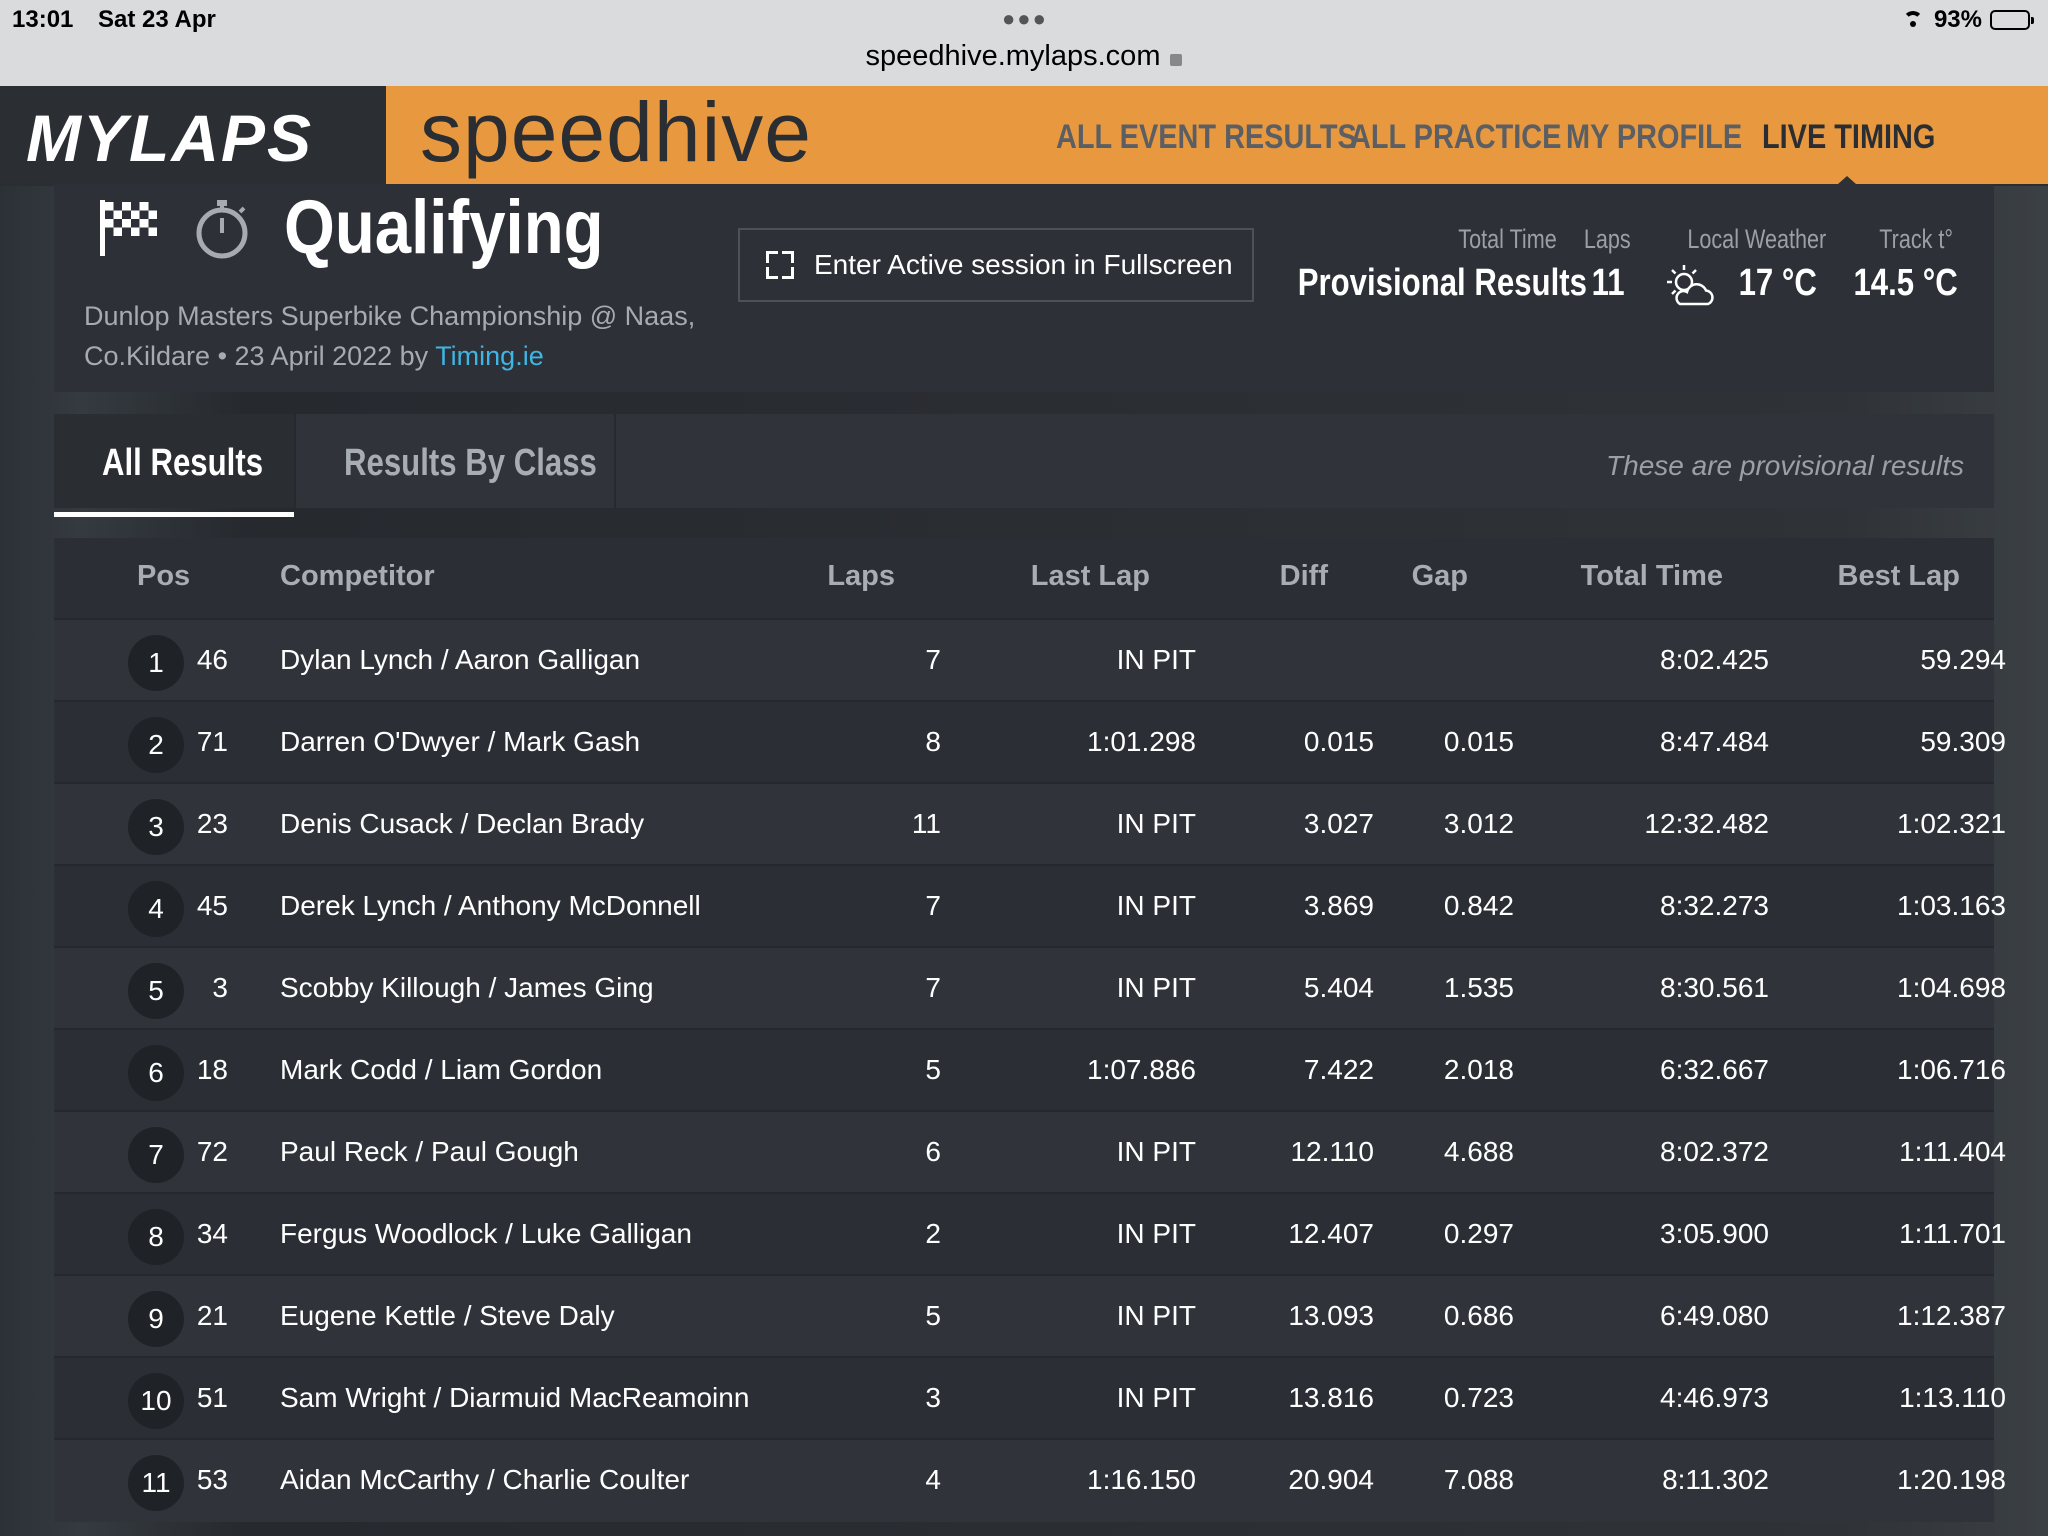 This screenshot has height=1536, width=2048. What do you see at coordinates (1206, 137) in the screenshot?
I see `nav-all-event-results: ALL EVENT RESULTS` at bounding box center [1206, 137].